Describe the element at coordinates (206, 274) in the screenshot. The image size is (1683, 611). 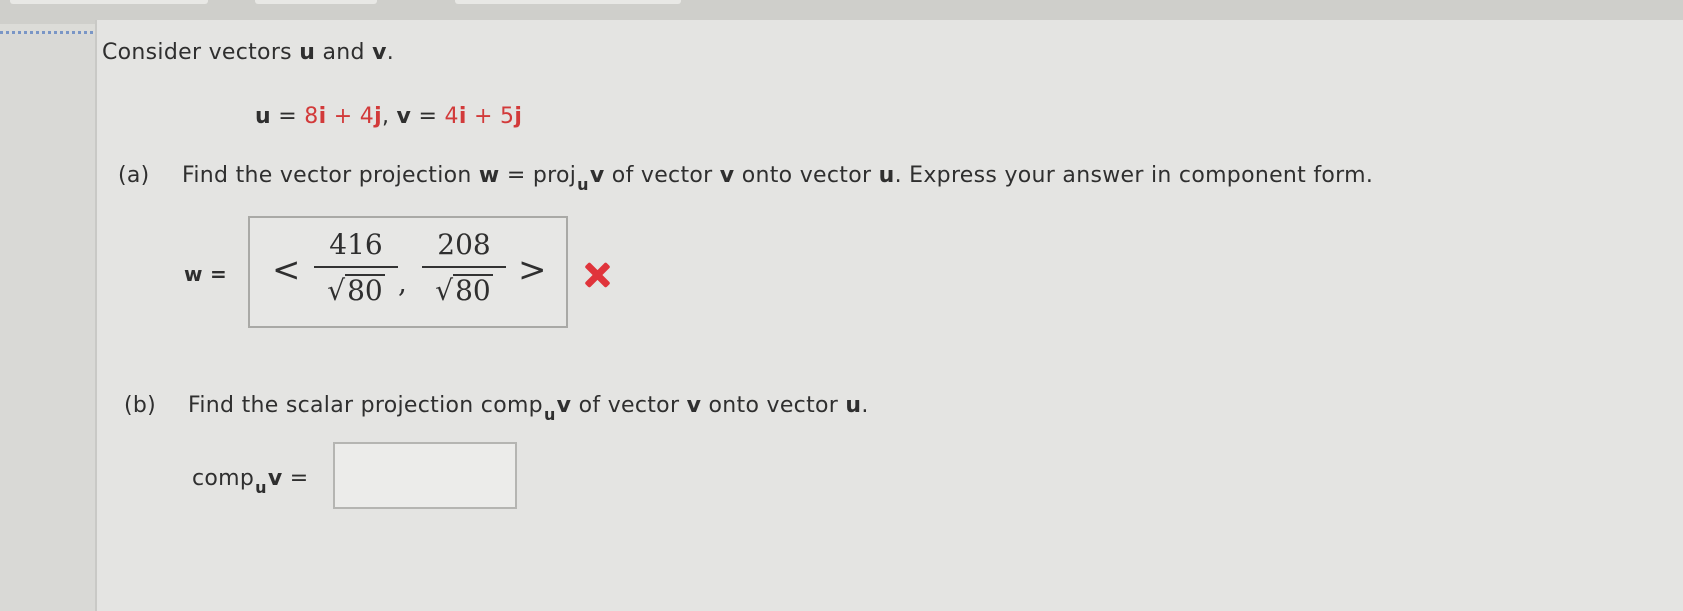
I see `w-answer-label: w =` at that location.